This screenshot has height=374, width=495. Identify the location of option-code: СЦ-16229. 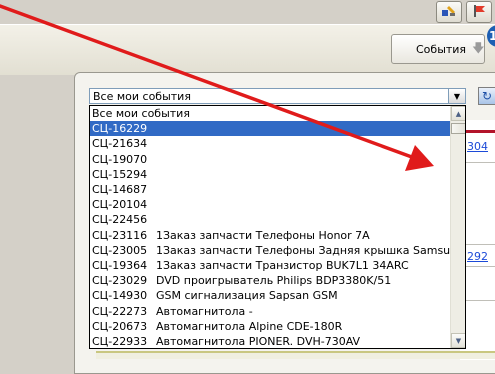
(120, 129).